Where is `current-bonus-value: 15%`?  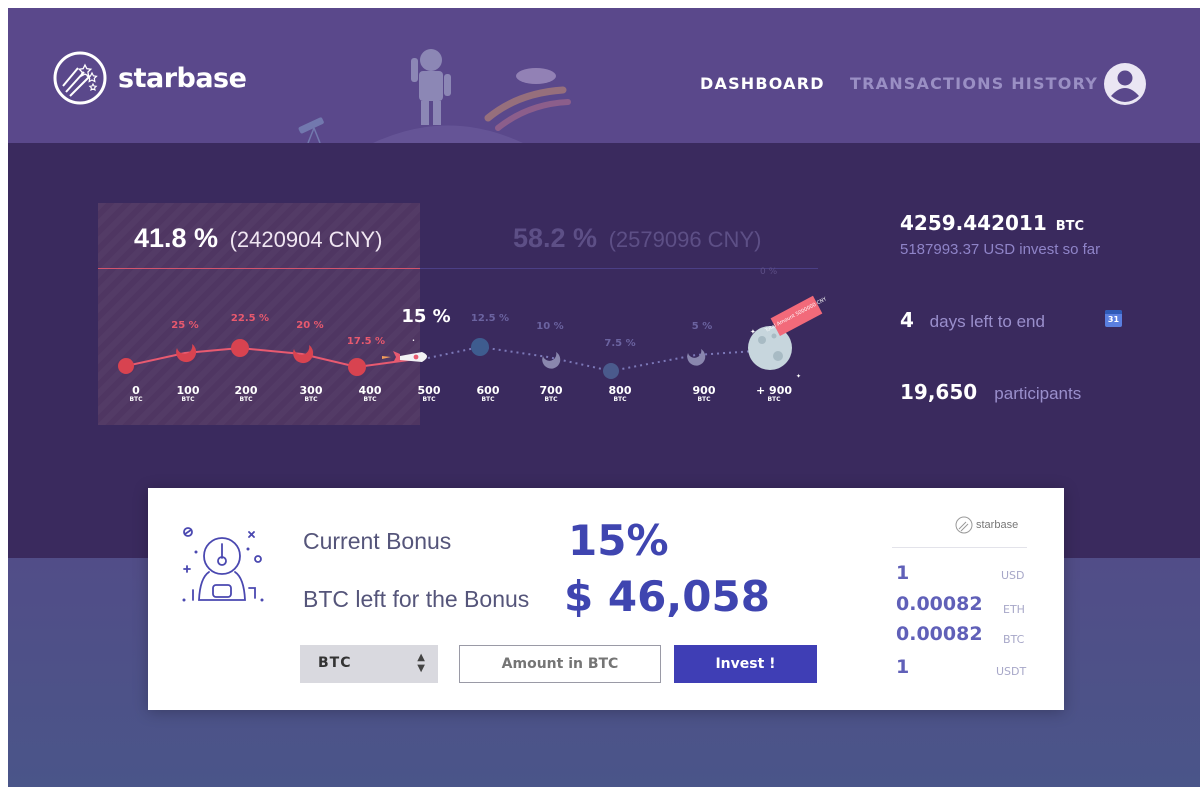 current-bonus-value: 15% is located at coordinates (618, 540).